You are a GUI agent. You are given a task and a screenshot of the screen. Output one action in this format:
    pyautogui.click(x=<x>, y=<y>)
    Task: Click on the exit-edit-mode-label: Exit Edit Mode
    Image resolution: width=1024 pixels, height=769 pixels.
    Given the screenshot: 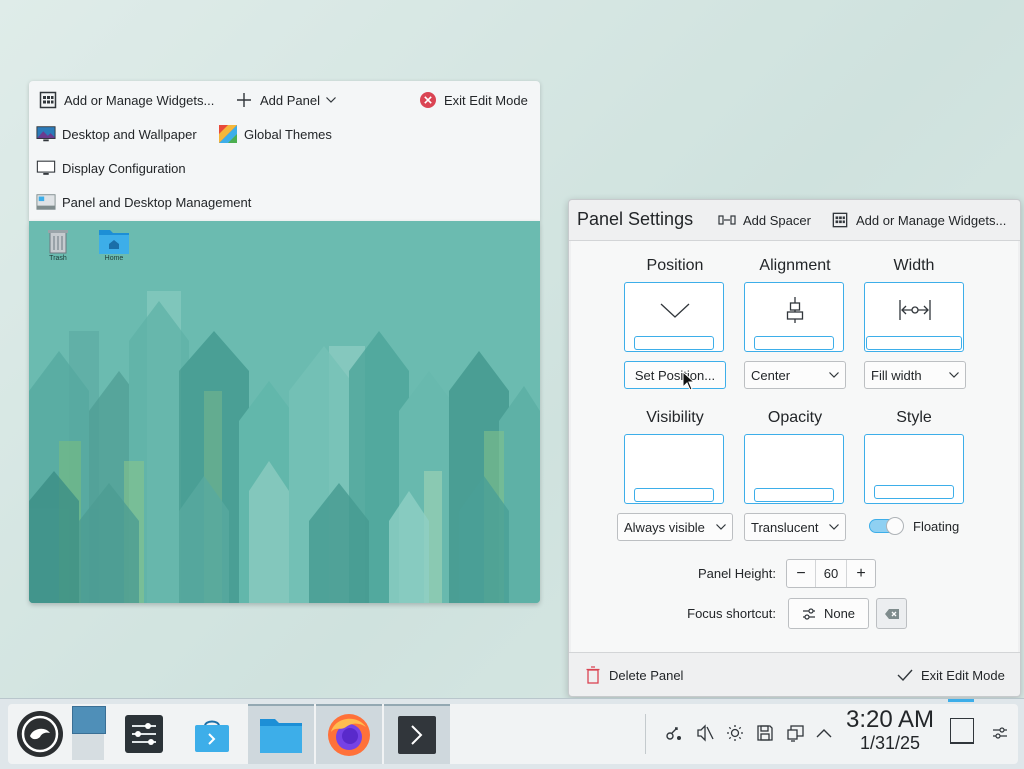 What is the action you would take?
    pyautogui.click(x=486, y=100)
    